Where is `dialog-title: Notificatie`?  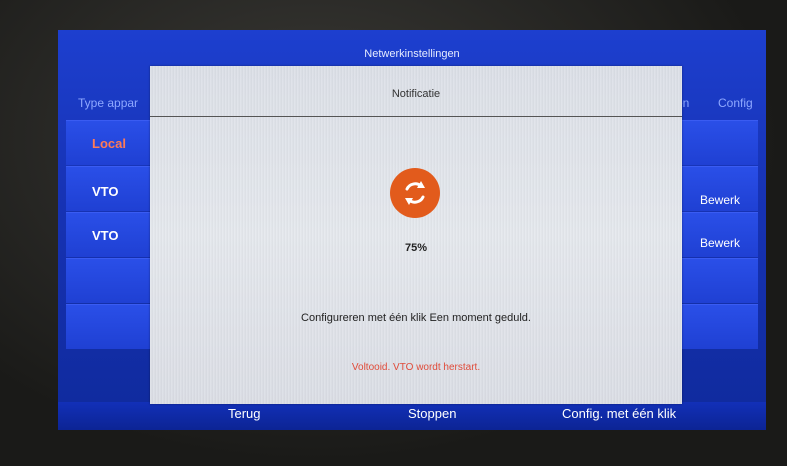
dialog-title: Notificatie is located at coordinates (416, 94).